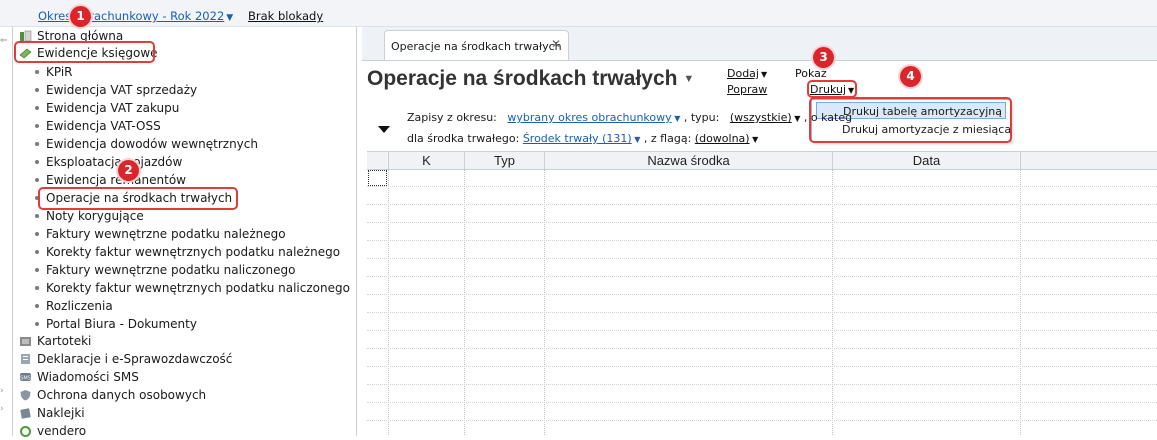 The height and width of the screenshot is (440, 1157). I want to click on active-cell, so click(377, 178).